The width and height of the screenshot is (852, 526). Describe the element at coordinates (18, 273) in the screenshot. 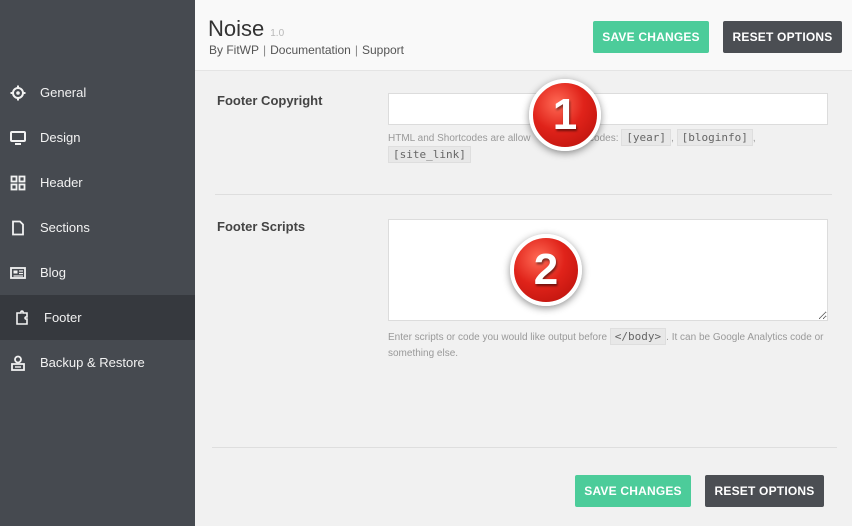

I see `newspaper-icon` at that location.